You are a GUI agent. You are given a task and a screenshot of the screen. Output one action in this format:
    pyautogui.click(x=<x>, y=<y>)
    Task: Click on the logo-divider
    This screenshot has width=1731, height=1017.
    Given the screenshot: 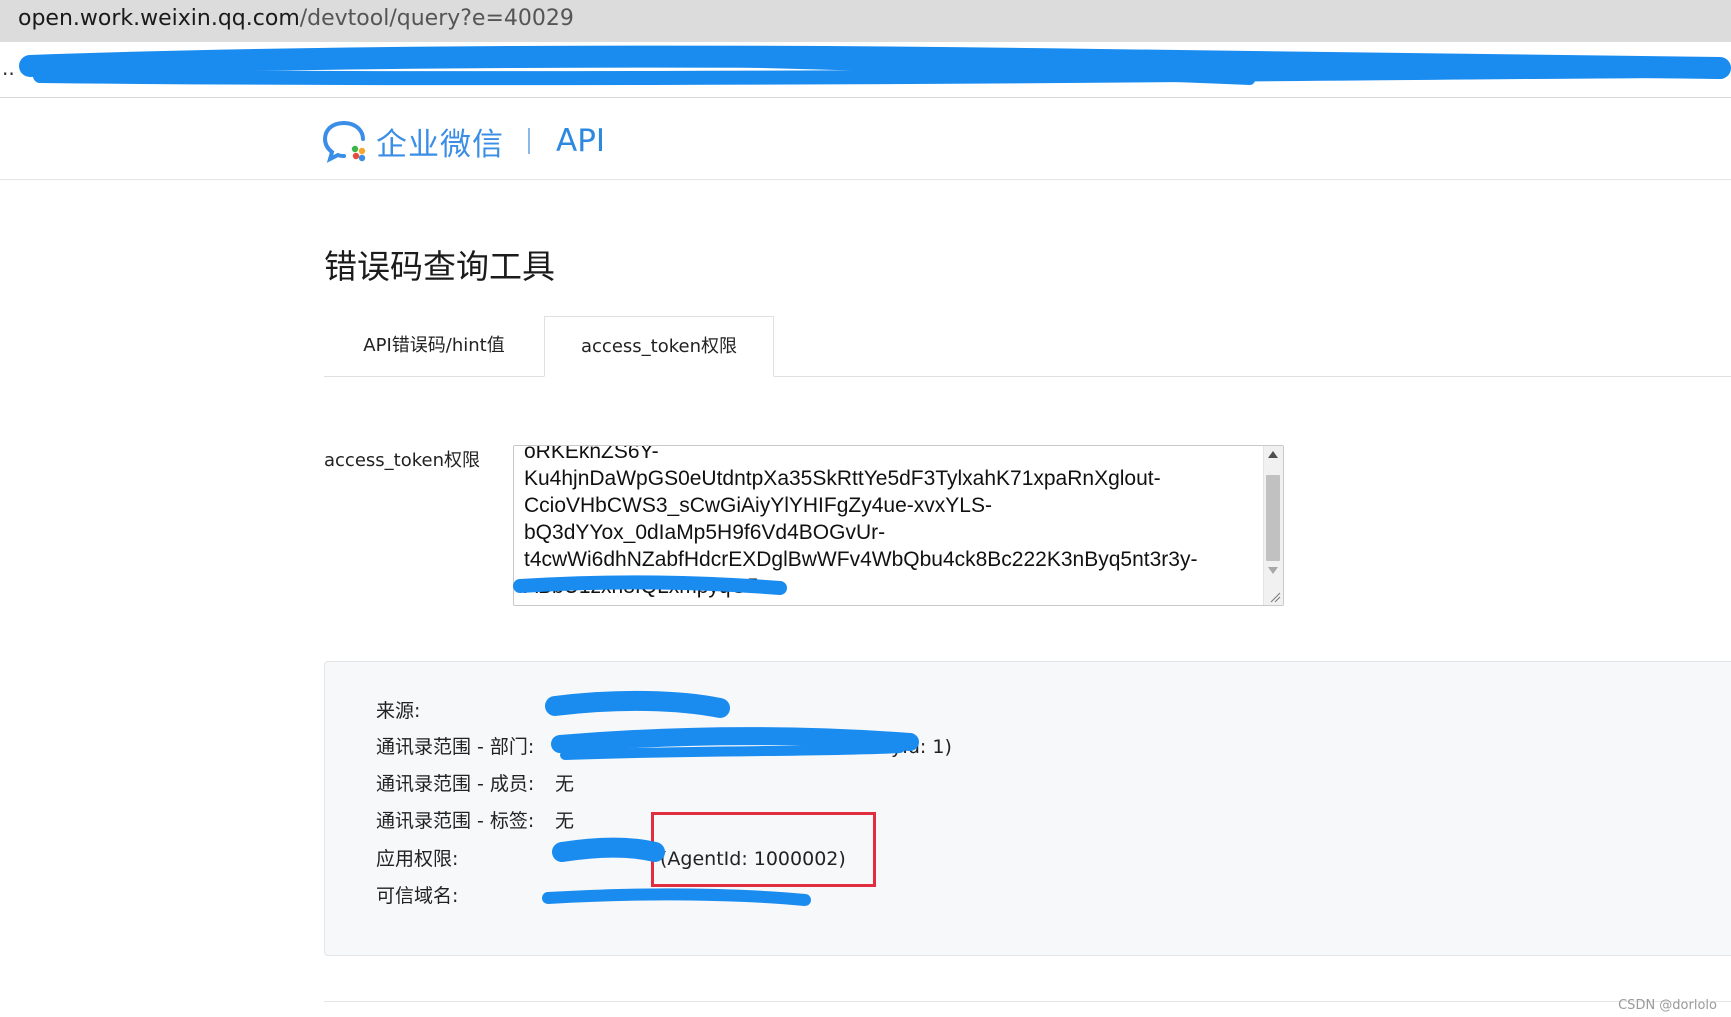 What is the action you would take?
    pyautogui.click(x=529, y=141)
    